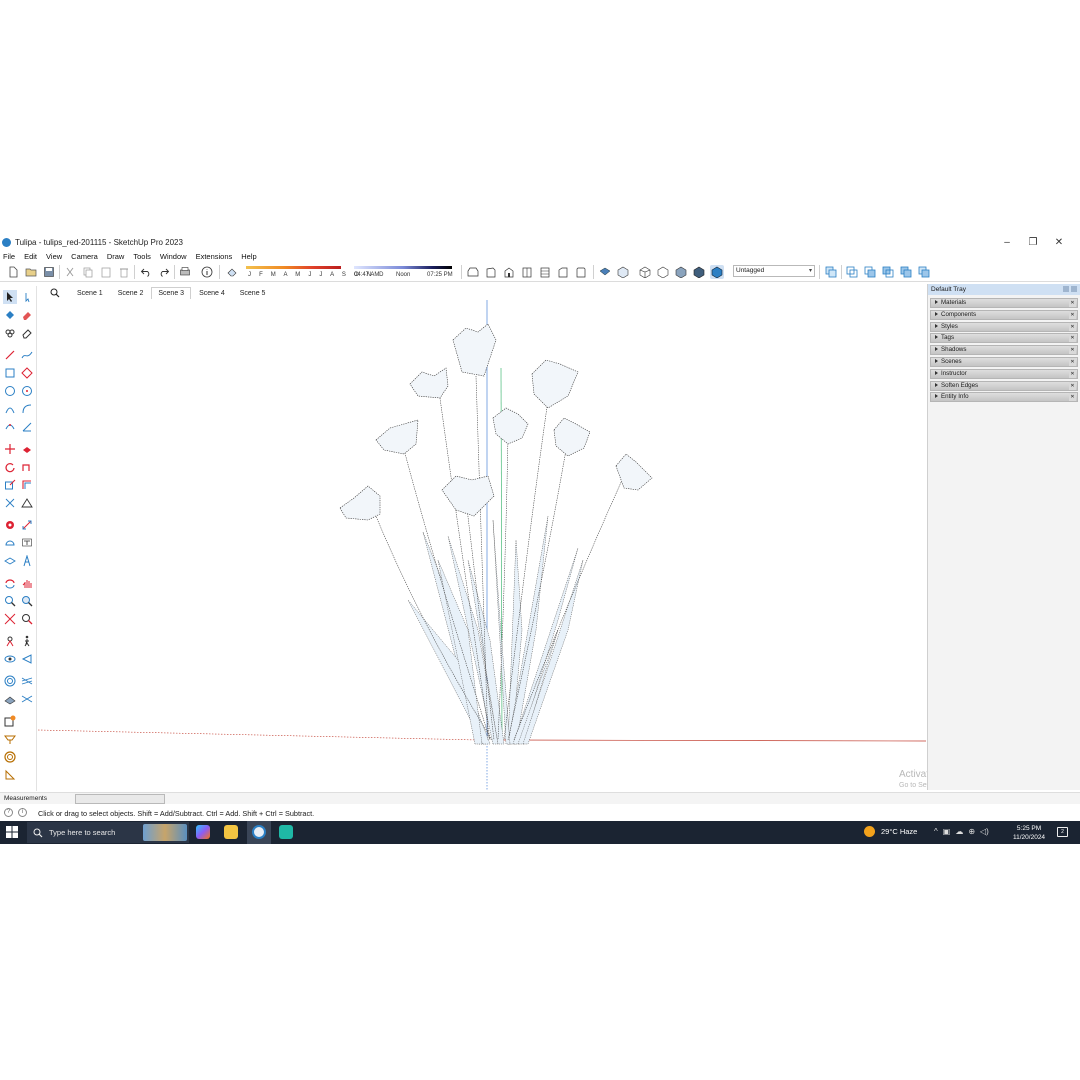 The height and width of the screenshot is (1080, 1080). What do you see at coordinates (293, 267) in the screenshot?
I see `date-slider` at bounding box center [293, 267].